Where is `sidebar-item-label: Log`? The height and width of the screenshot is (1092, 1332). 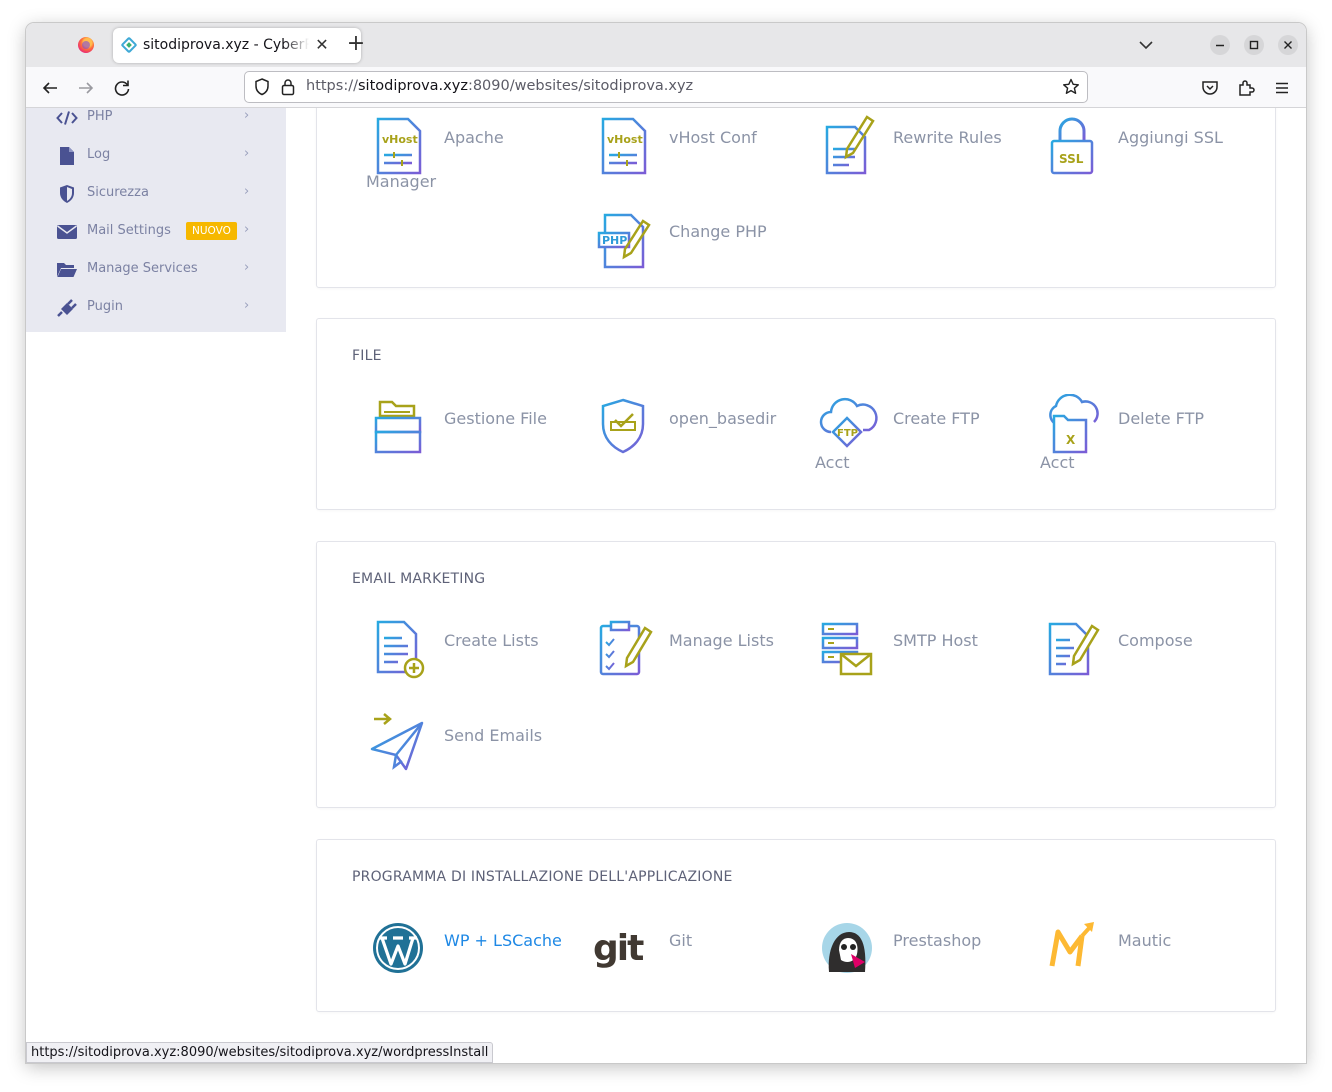 sidebar-item-label: Log is located at coordinates (99, 154).